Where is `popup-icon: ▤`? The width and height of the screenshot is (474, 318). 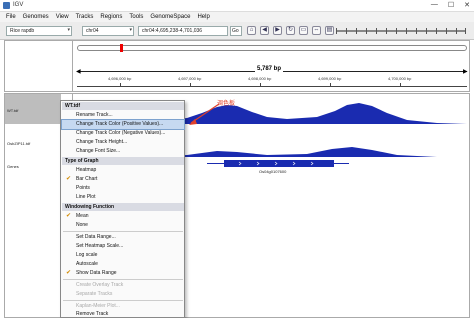 popup-icon: ▤ is located at coordinates (329, 30).